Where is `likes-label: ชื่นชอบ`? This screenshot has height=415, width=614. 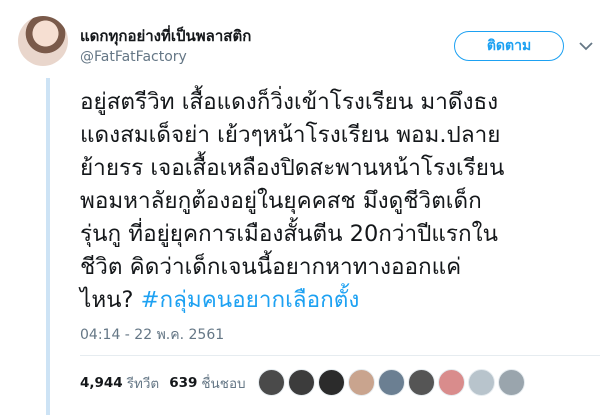
likes-label: ชื่นชอบ is located at coordinates (223, 383).